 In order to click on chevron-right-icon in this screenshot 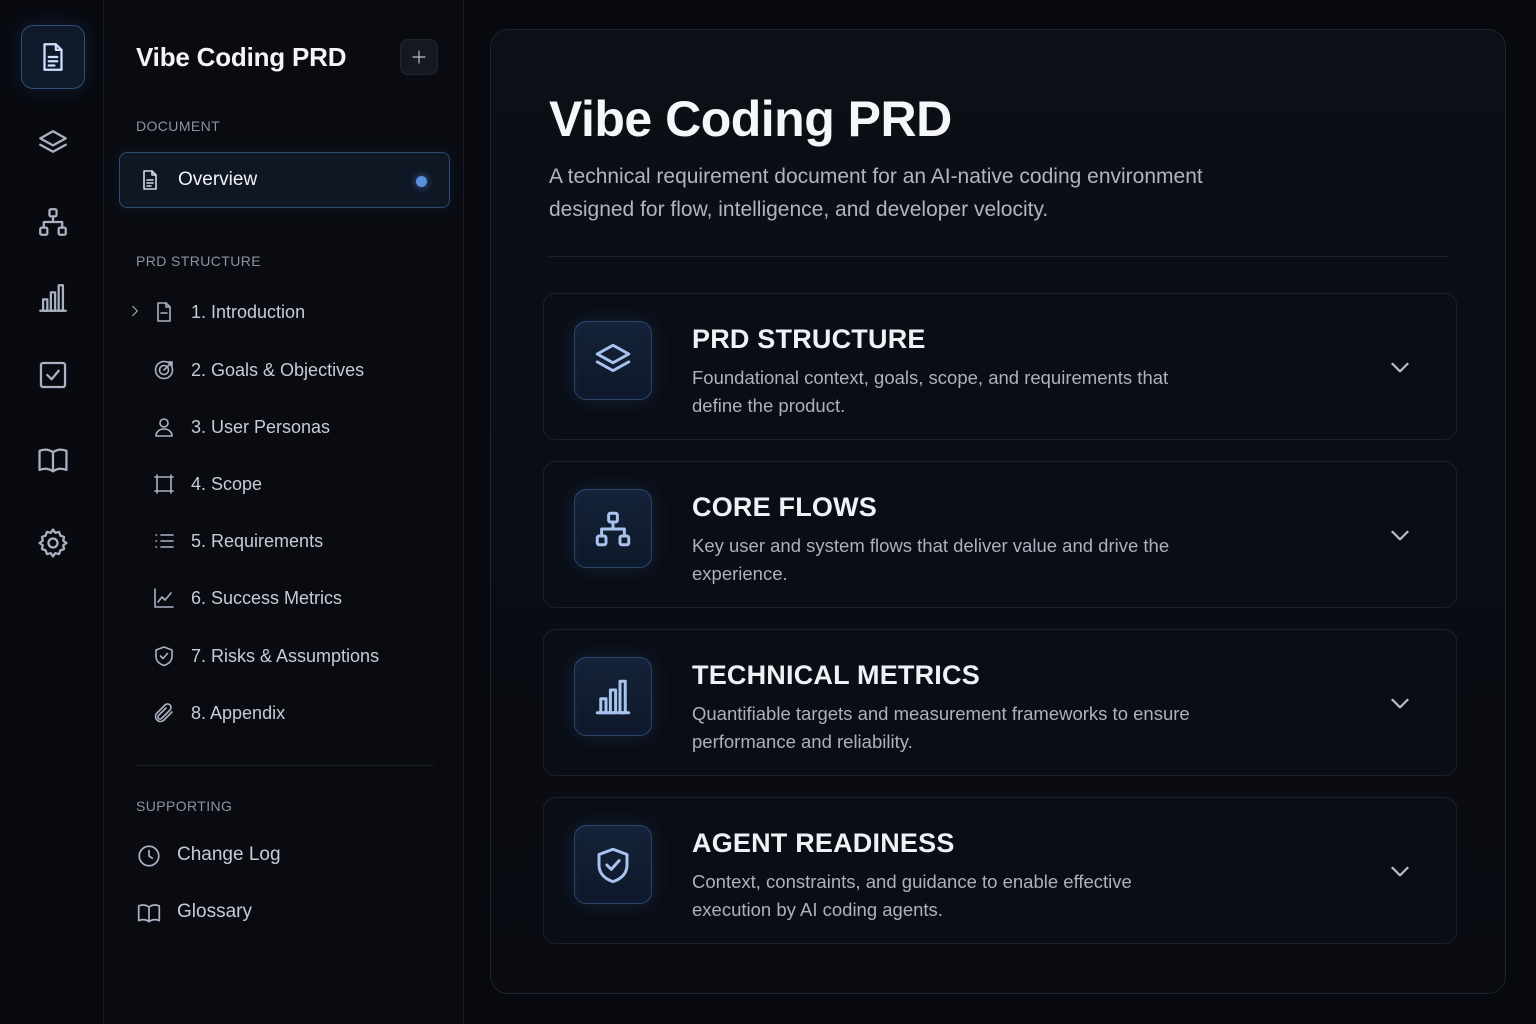, I will do `click(135, 311)`.